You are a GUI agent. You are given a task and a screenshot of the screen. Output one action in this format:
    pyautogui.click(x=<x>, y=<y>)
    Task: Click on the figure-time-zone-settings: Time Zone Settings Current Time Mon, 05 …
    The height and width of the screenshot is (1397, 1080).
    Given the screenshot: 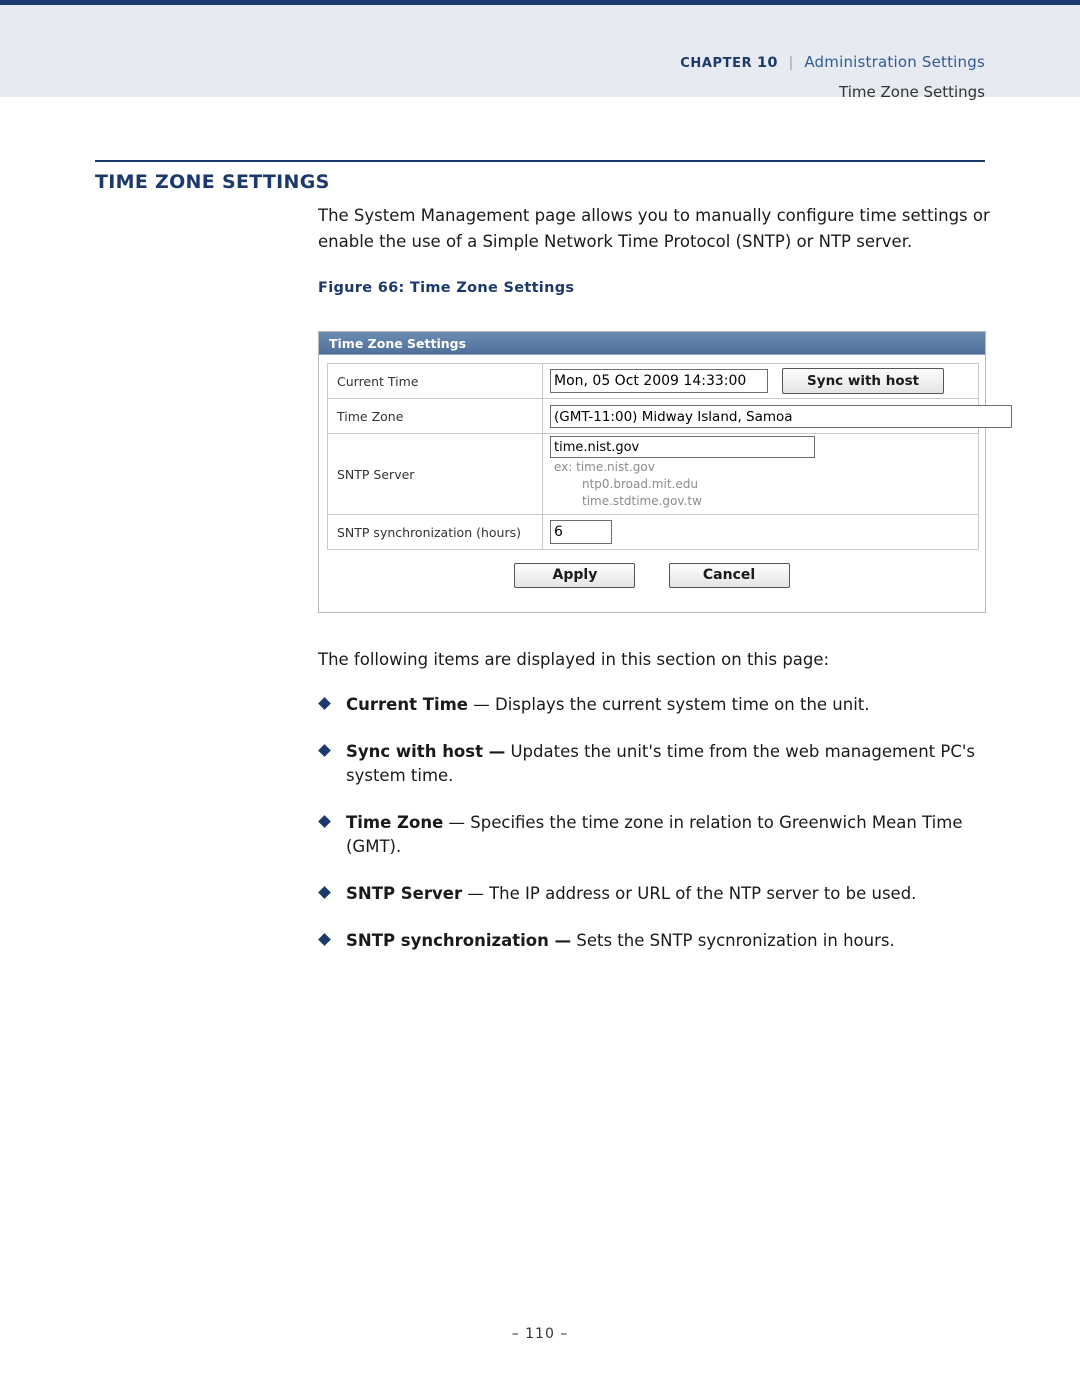 What is the action you would take?
    pyautogui.click(x=665, y=472)
    